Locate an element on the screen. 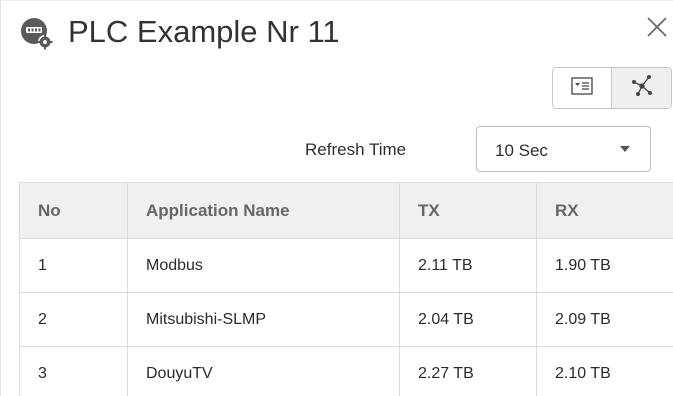  topology-view-icon is located at coordinates (642, 88).